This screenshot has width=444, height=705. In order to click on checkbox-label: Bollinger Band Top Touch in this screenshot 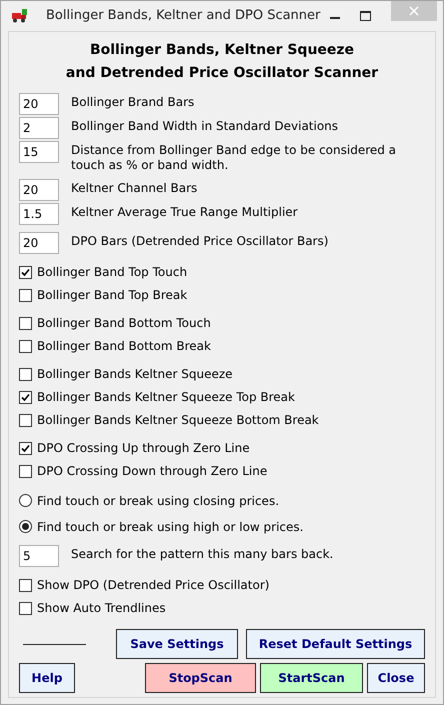, I will do `click(112, 272)`.